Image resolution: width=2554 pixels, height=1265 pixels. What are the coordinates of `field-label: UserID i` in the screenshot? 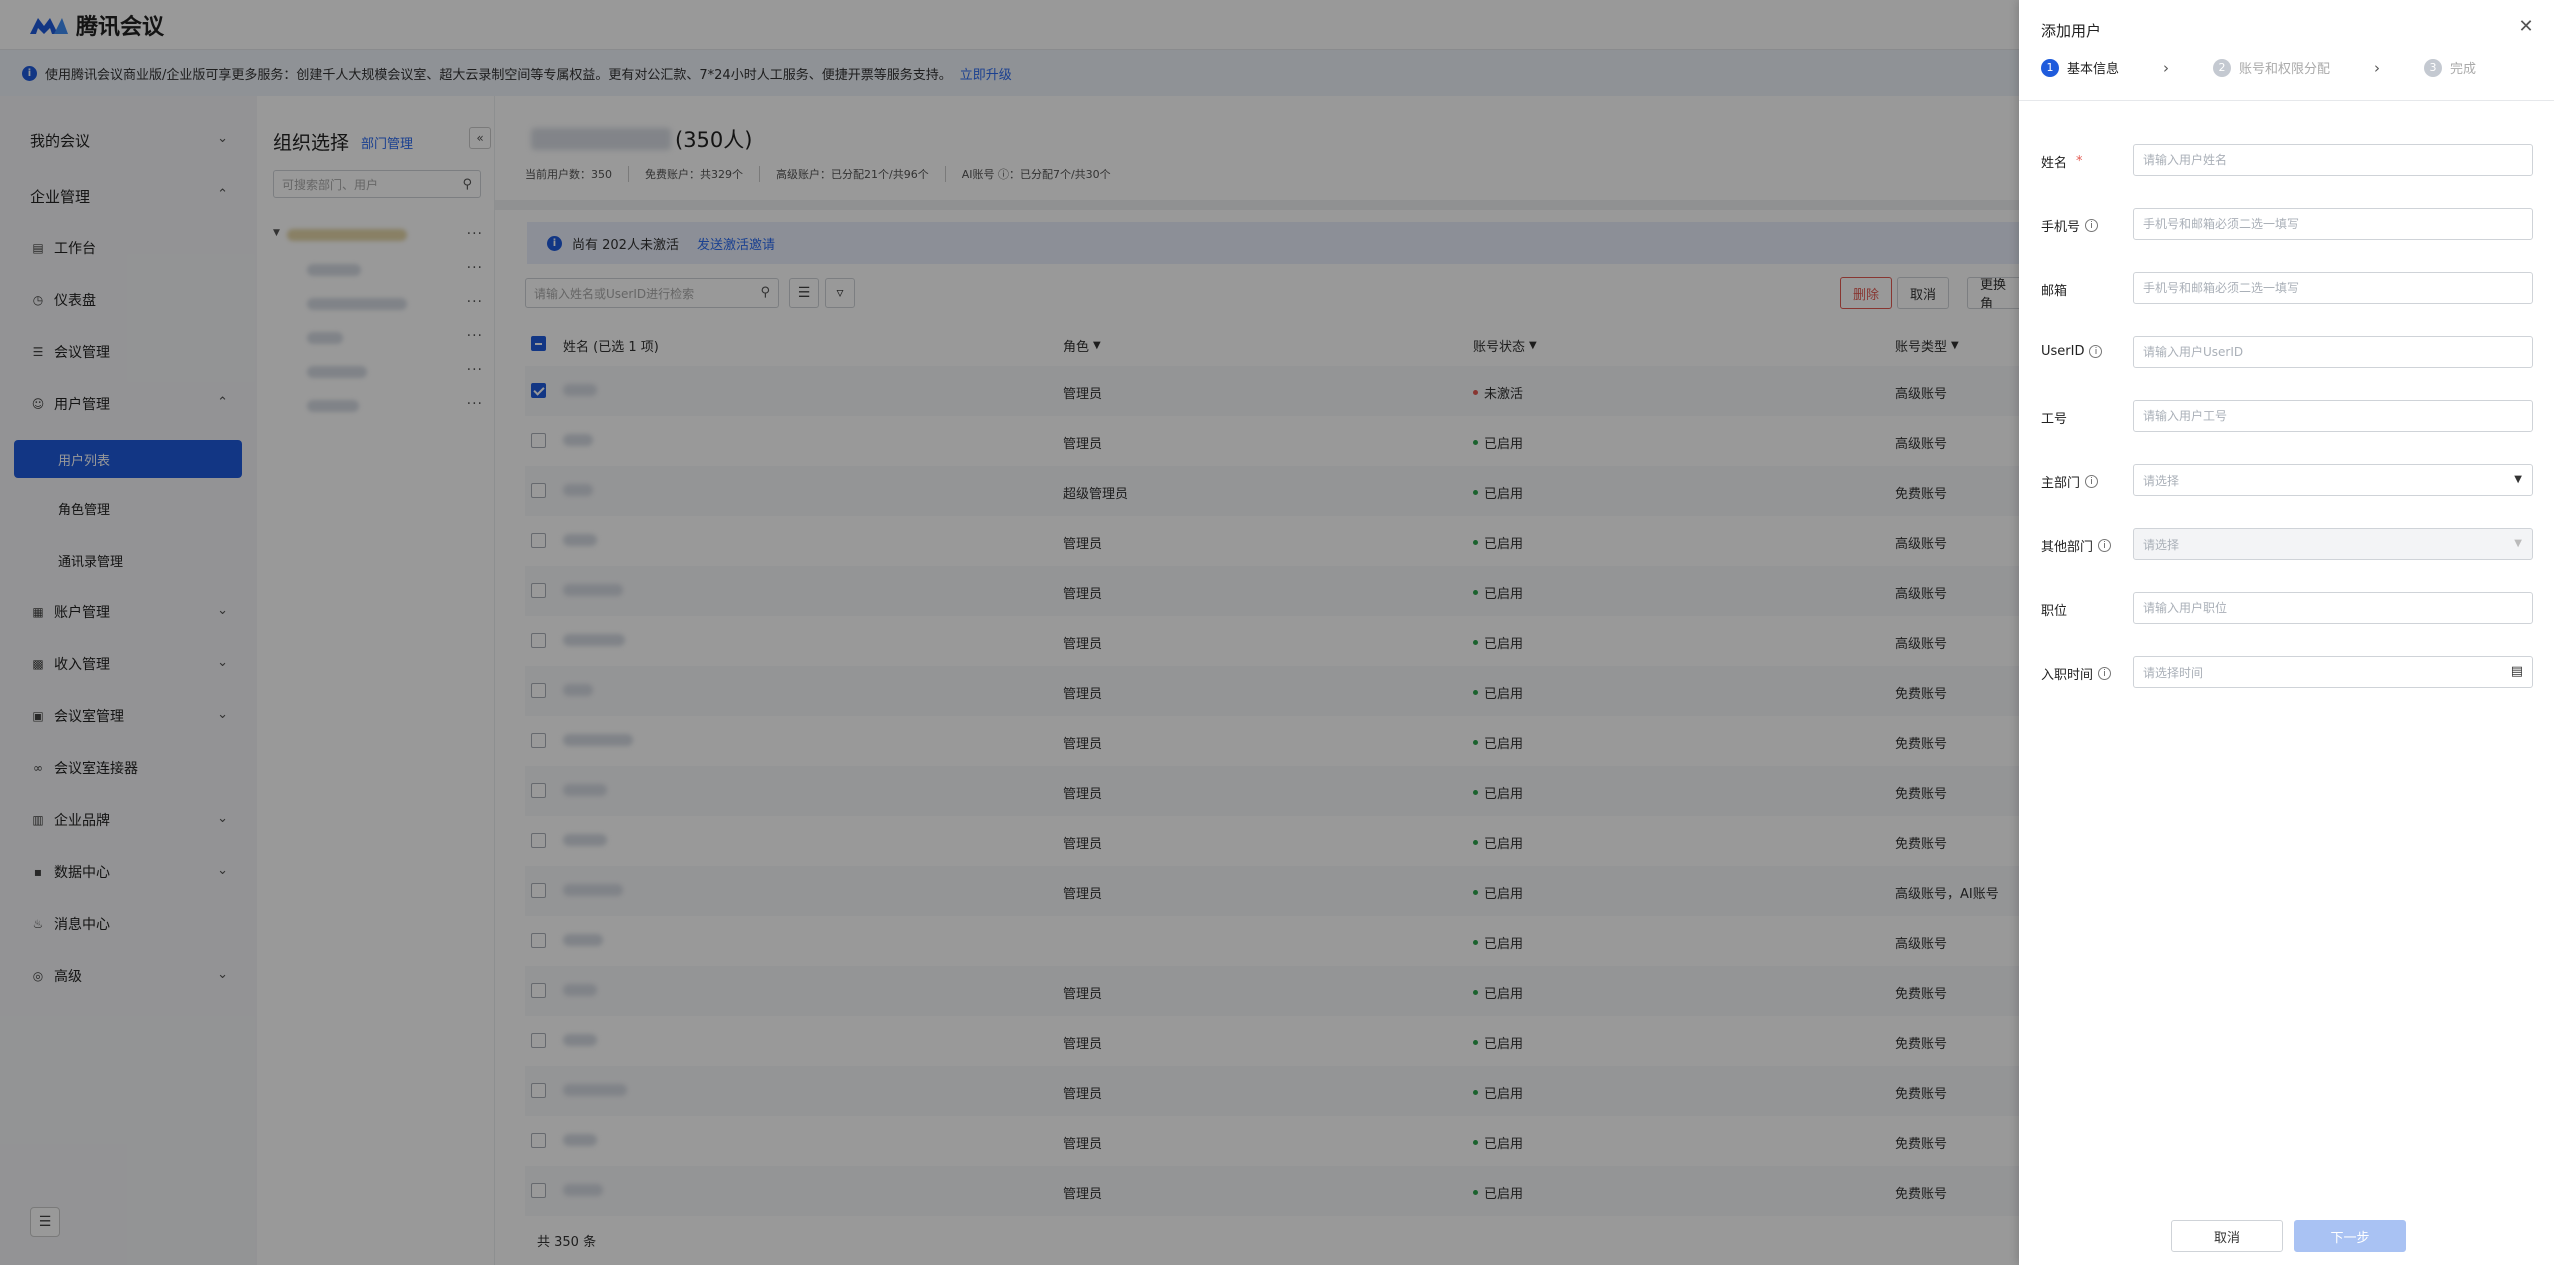 It's located at (2072, 351).